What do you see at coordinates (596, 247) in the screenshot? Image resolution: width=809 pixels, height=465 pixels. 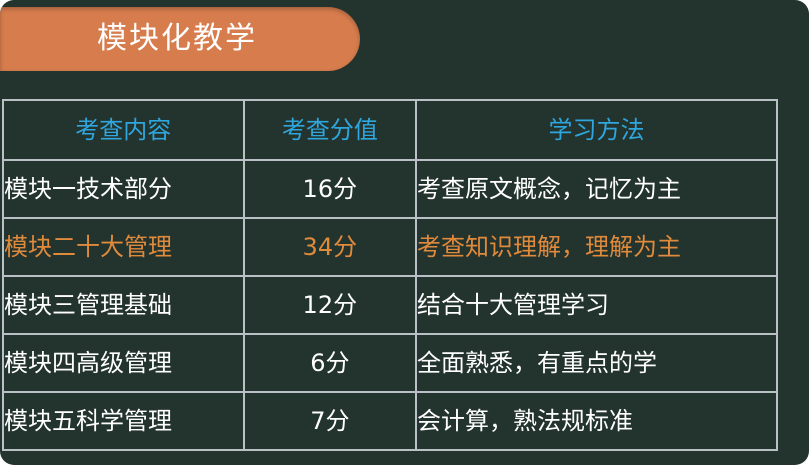 I see `study-method: 考查知识理解，理解为主` at bounding box center [596, 247].